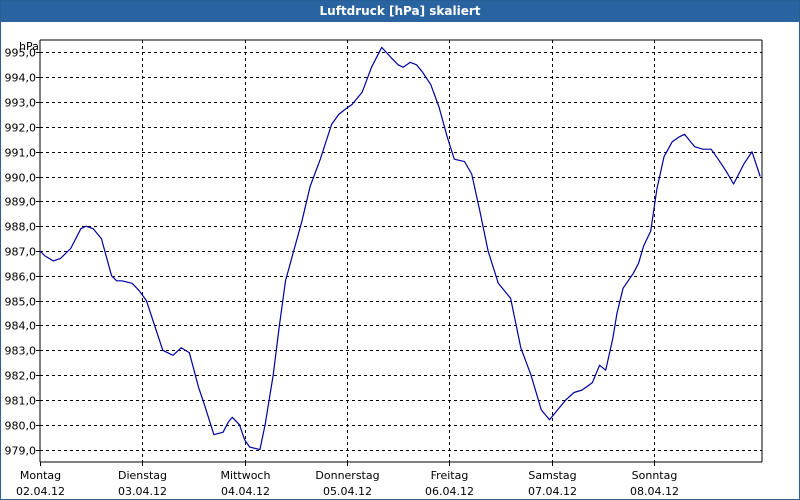 The image size is (800, 500). Describe the element at coordinates (21, 78) in the screenshot. I see `y-tick-label: 994,0` at that location.